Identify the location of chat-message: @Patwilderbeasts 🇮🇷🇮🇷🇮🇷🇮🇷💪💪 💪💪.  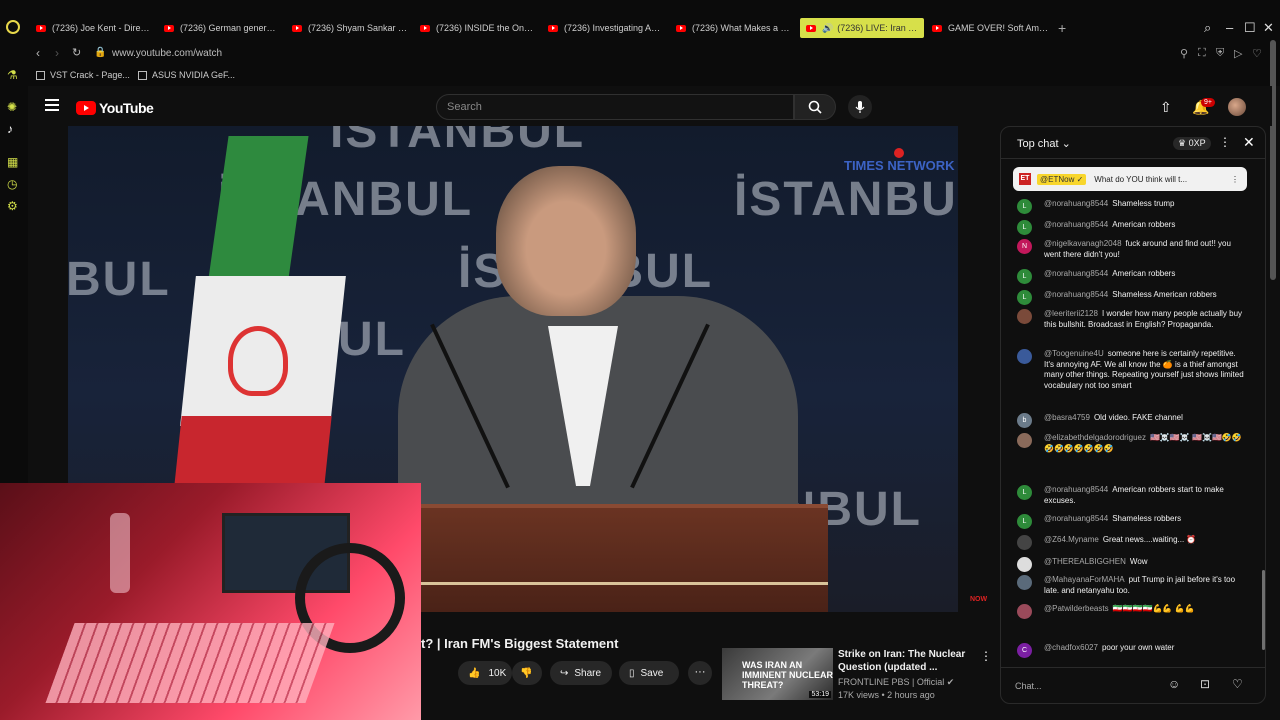
(1131, 611).